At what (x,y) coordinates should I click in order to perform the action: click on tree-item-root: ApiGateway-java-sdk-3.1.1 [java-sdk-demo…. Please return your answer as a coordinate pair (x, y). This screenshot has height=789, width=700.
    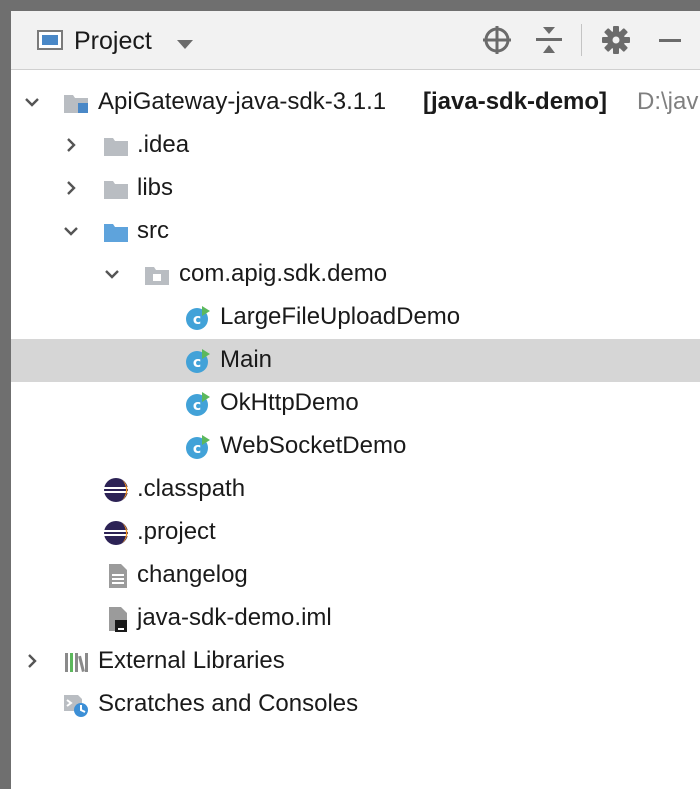
    Looking at the image, I should click on (355, 102).